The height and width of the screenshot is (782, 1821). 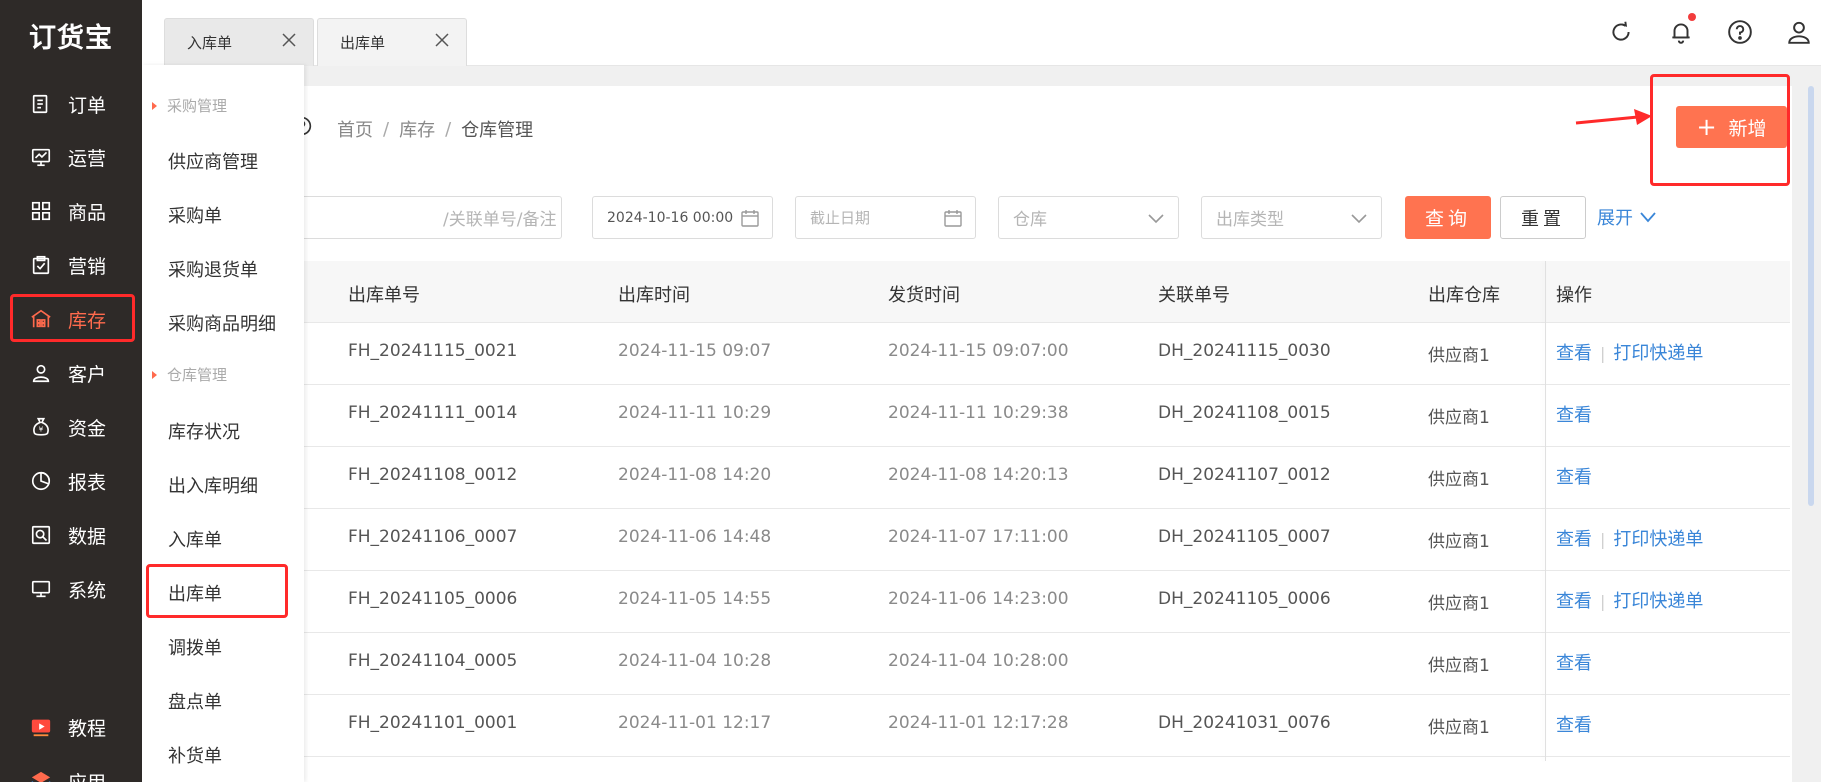 I want to click on submenu-item-stock-status: 库存状况, so click(x=204, y=431).